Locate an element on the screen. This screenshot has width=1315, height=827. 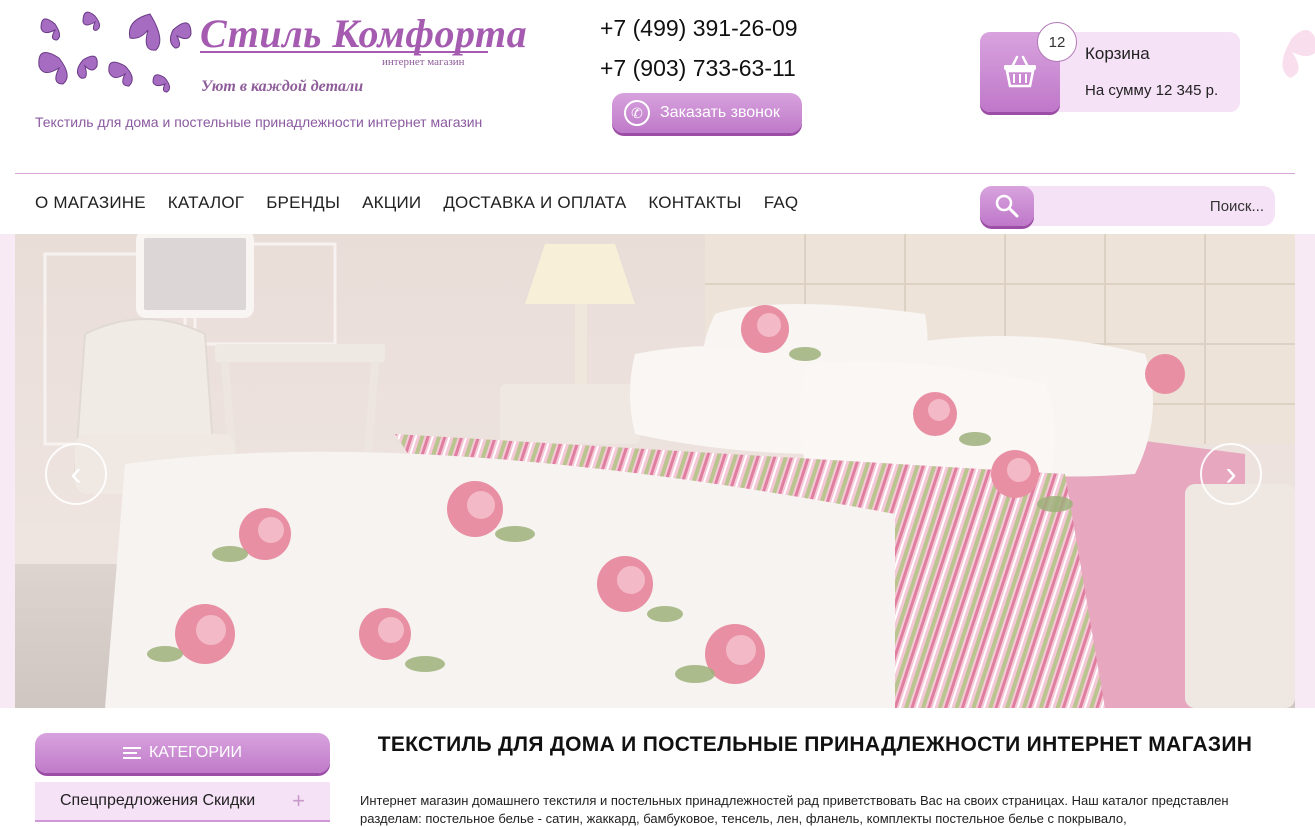
slider-next-button: › is located at coordinates (1231, 474).